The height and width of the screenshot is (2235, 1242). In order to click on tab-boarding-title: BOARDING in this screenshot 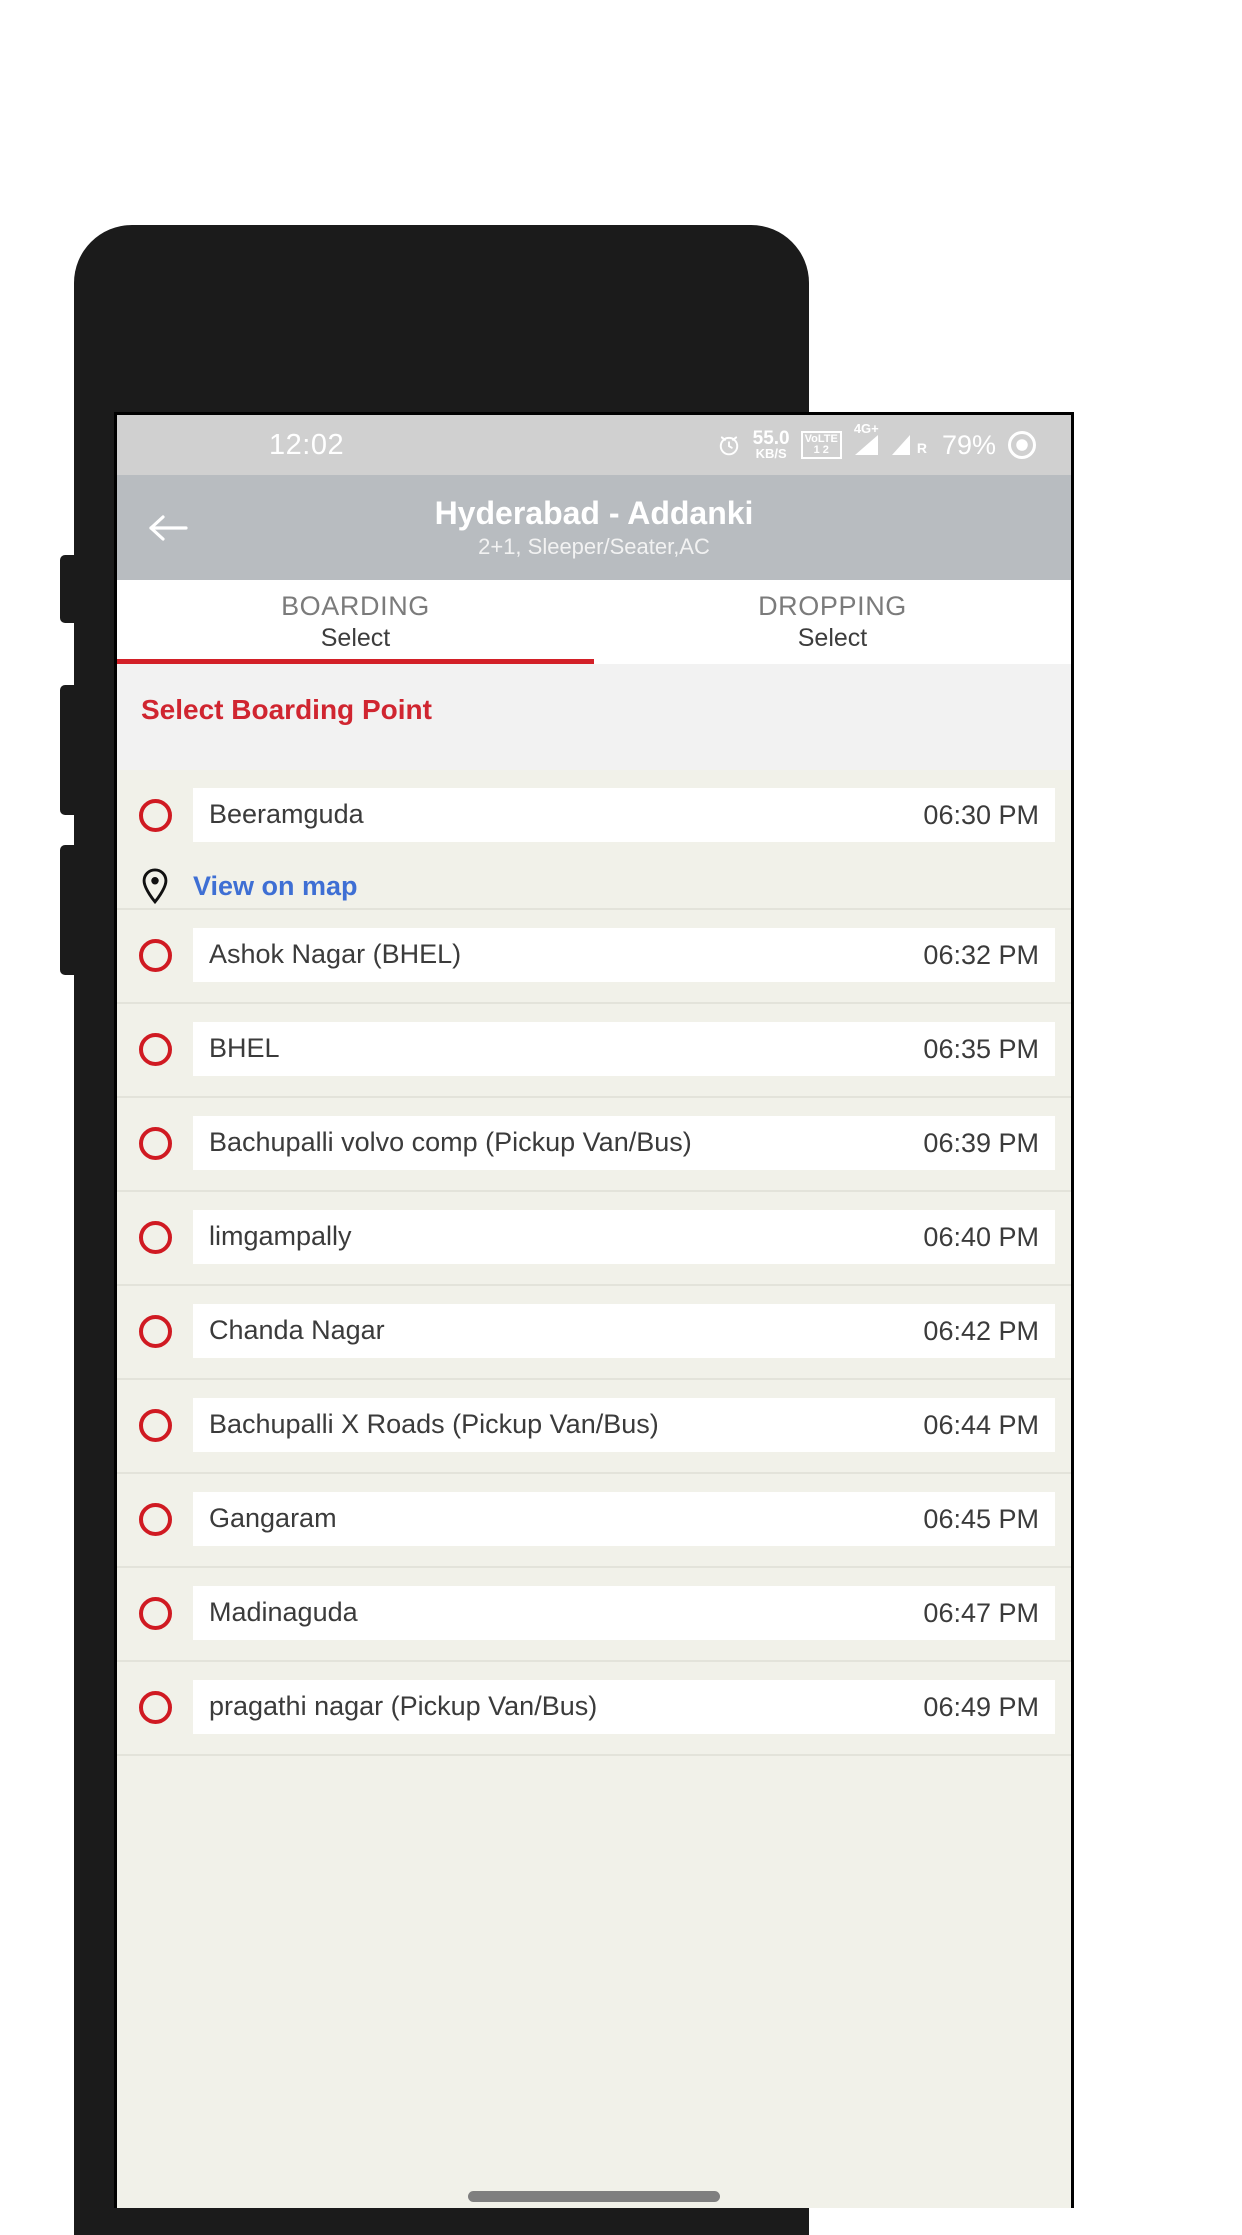, I will do `click(355, 605)`.